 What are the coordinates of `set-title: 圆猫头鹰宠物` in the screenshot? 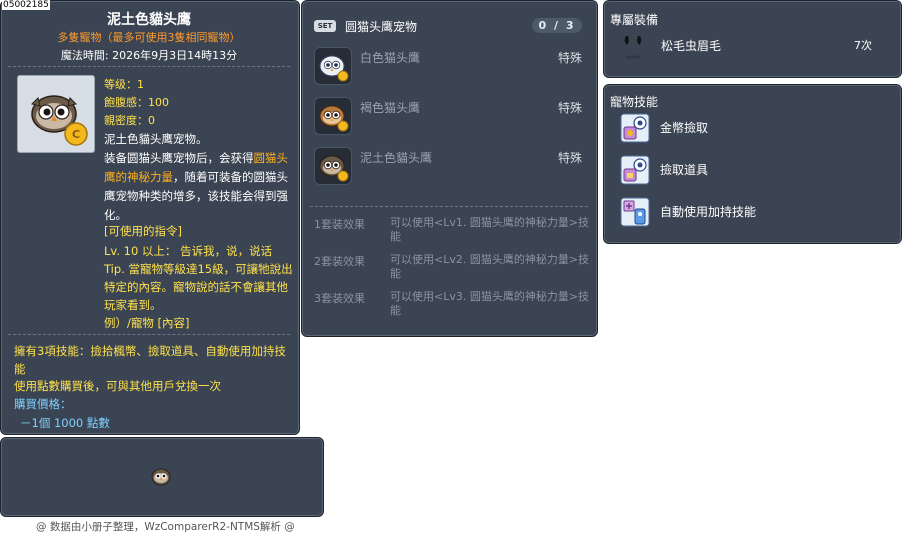 It's located at (381, 27).